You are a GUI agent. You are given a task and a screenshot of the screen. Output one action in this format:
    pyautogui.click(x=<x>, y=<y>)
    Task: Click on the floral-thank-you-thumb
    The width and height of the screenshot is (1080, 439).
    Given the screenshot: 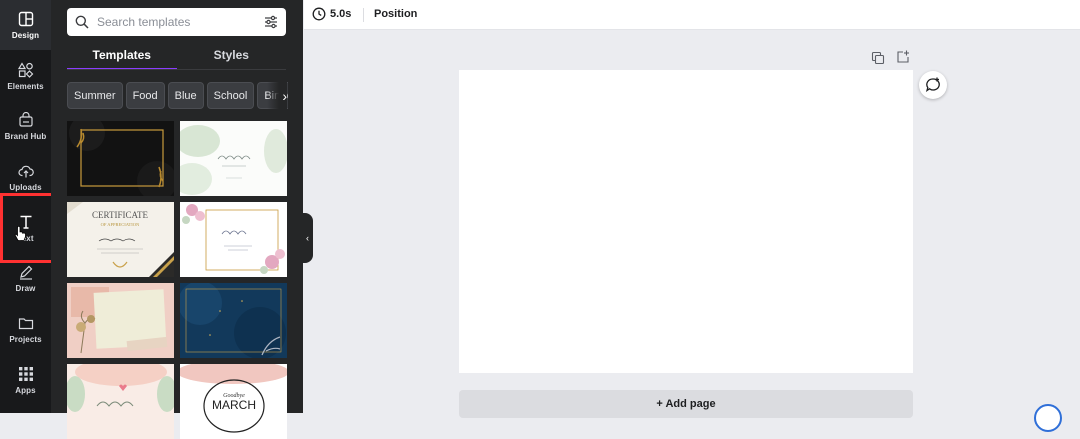 What is the action you would take?
    pyautogui.click(x=233, y=239)
    